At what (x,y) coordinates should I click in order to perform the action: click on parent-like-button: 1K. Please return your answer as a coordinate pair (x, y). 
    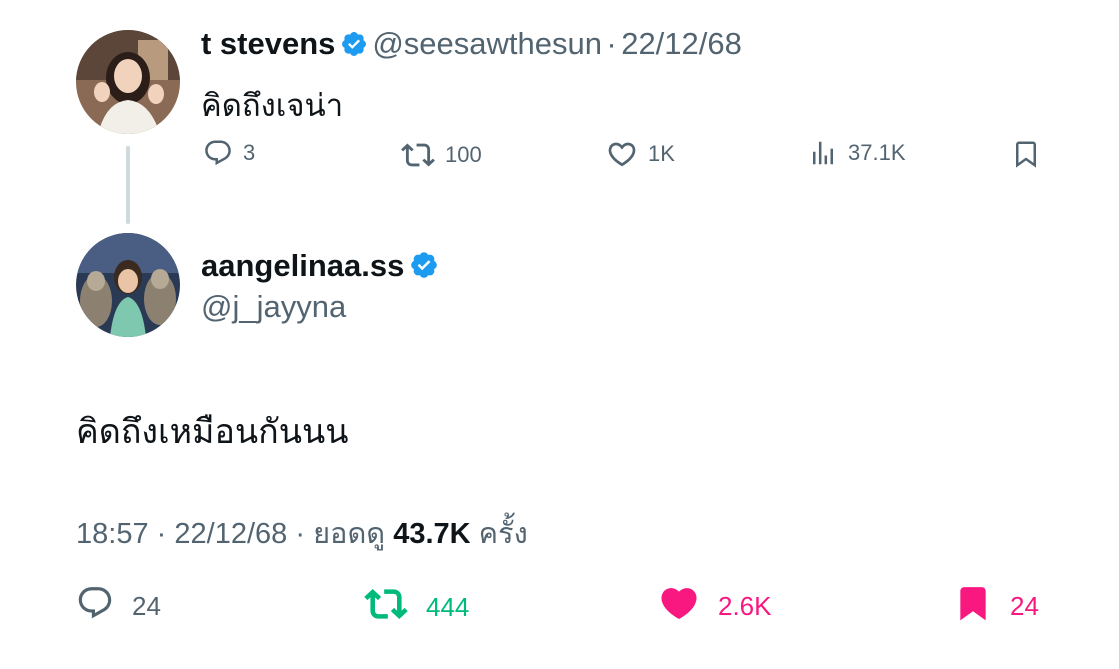
    Looking at the image, I should click on (640, 154).